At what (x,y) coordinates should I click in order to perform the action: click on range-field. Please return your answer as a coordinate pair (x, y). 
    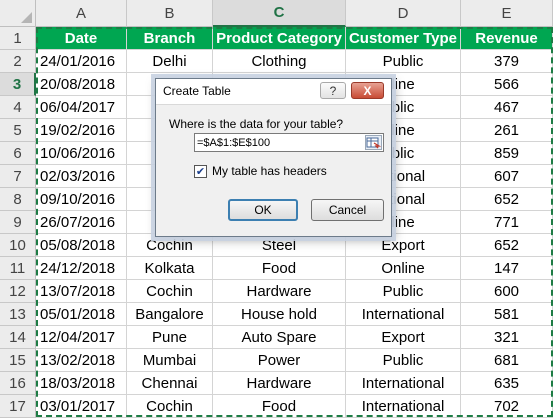
    Looking at the image, I should click on (289, 142).